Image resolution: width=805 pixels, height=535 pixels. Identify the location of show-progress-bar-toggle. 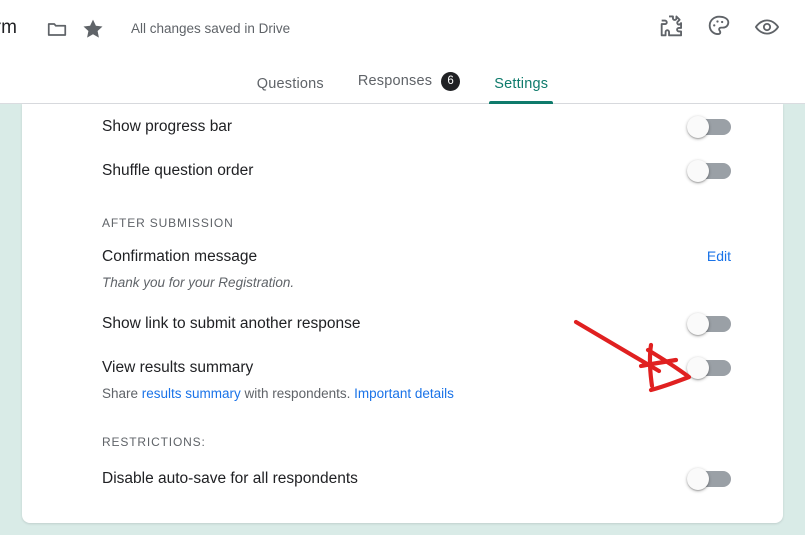
(709, 127).